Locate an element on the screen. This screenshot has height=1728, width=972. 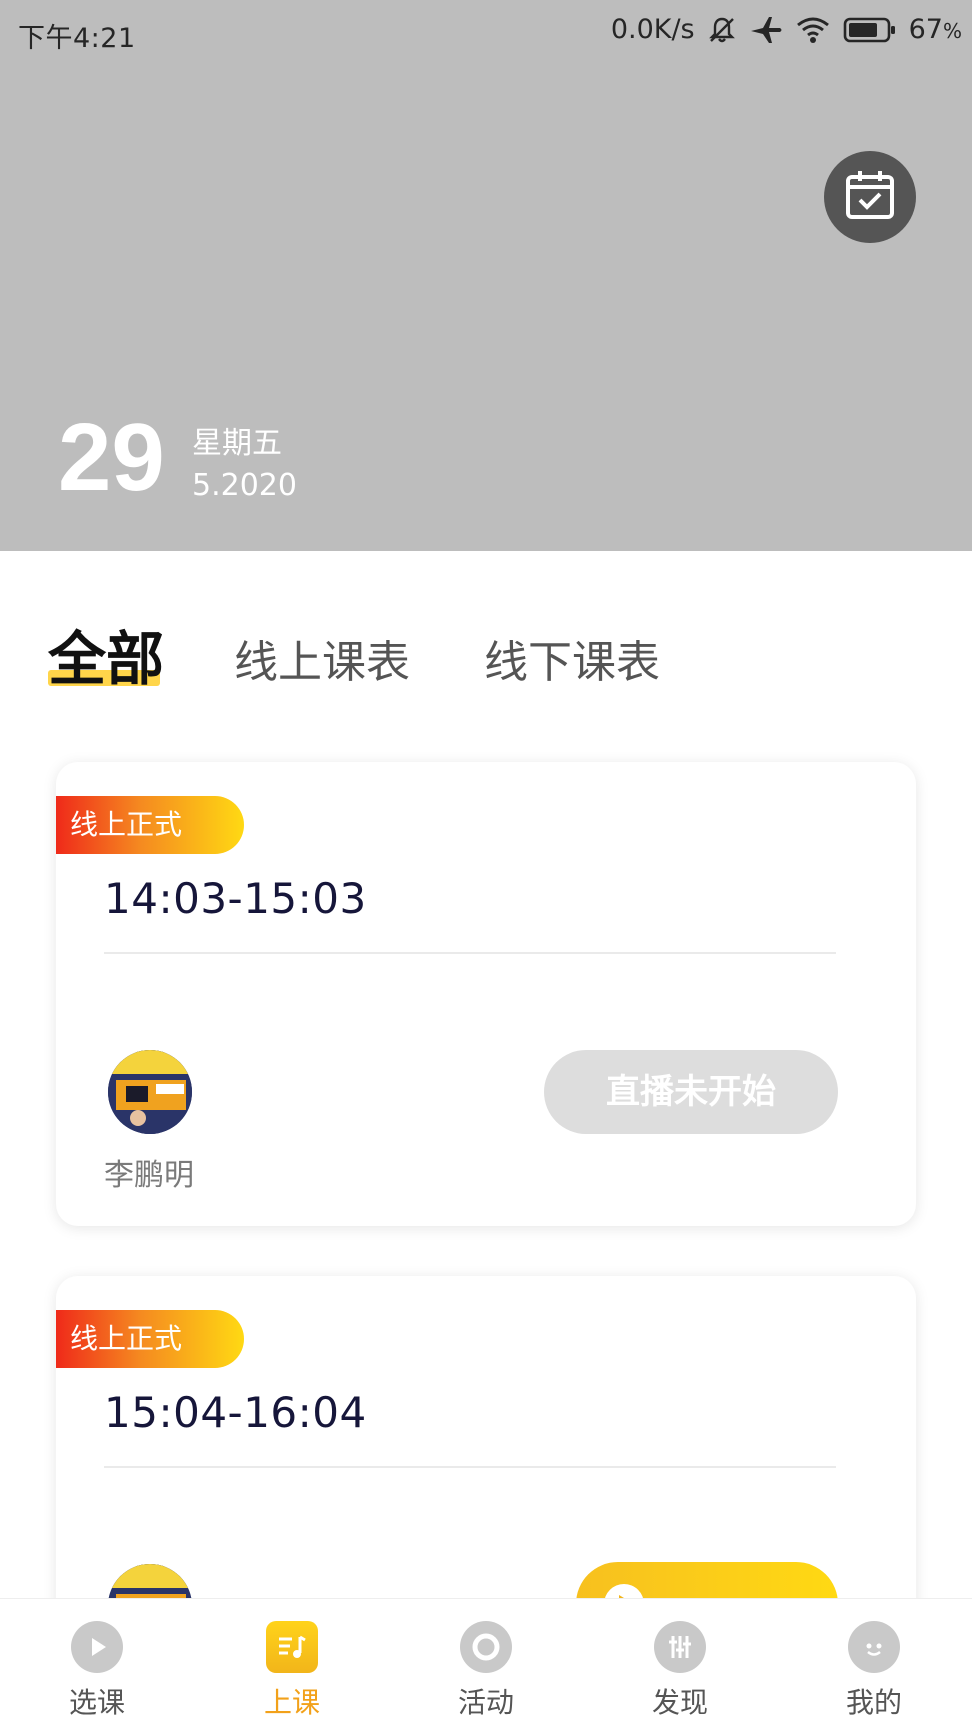
calendar-check-icon is located at coordinates (870, 197).